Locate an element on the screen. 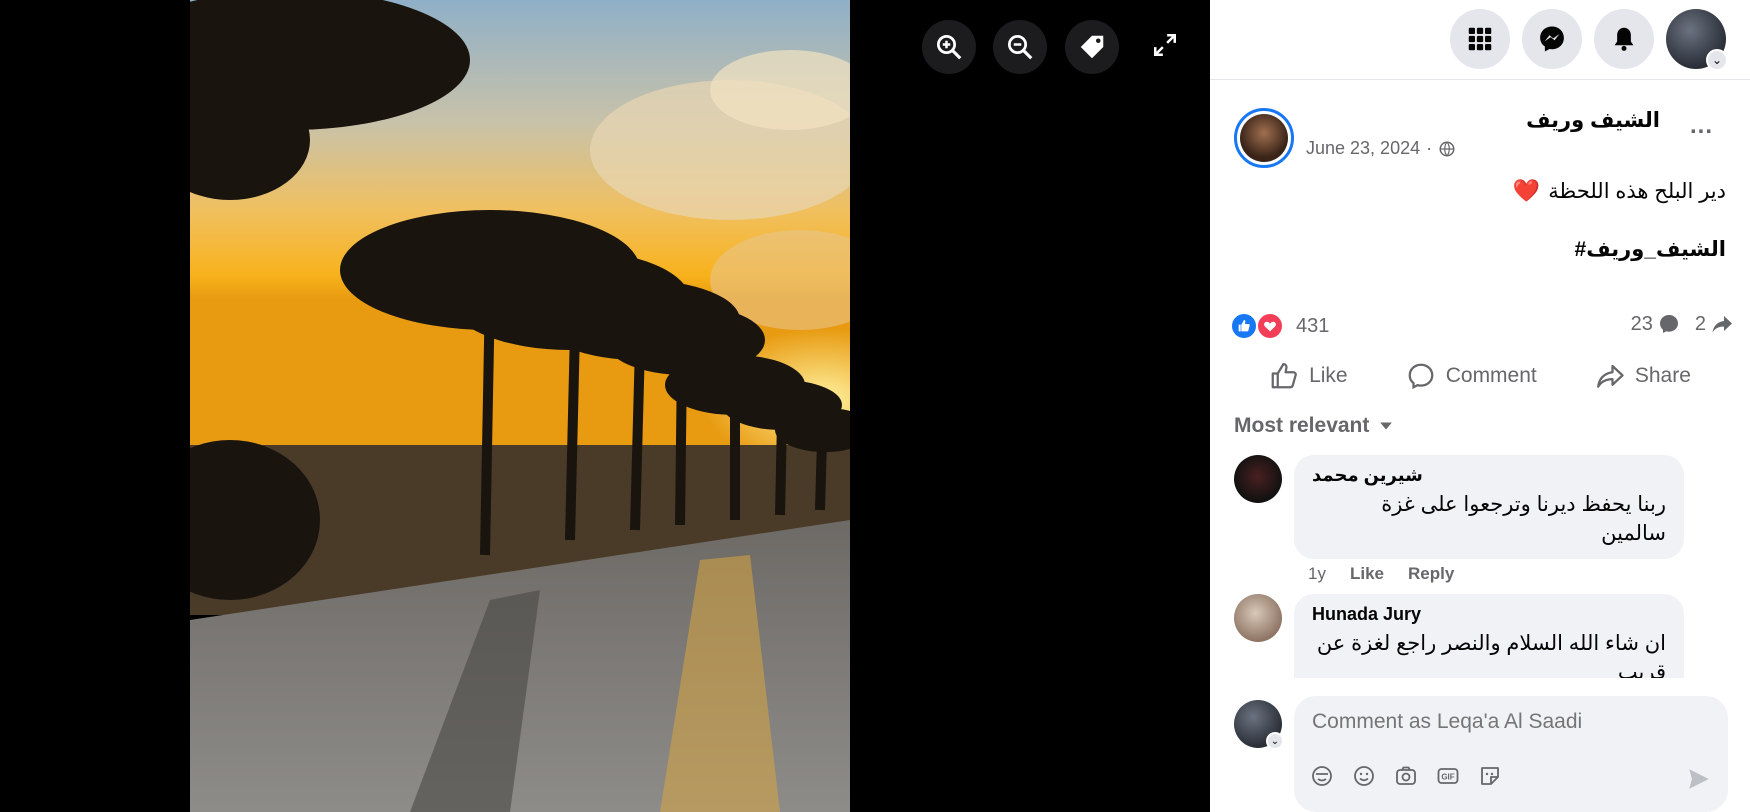  comment-sort-dropdown: Most relevant is located at coordinates (1313, 426).